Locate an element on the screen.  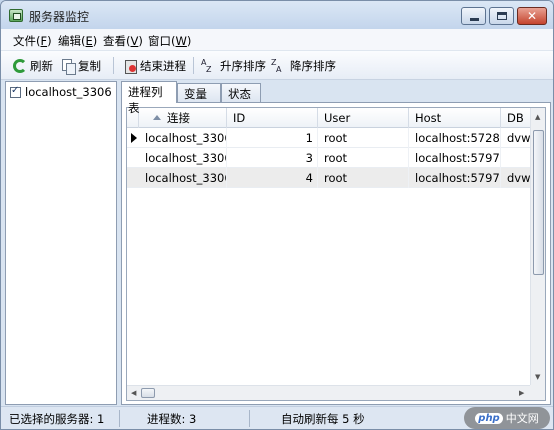
copy-button: 复制 is located at coordinates (81, 65).